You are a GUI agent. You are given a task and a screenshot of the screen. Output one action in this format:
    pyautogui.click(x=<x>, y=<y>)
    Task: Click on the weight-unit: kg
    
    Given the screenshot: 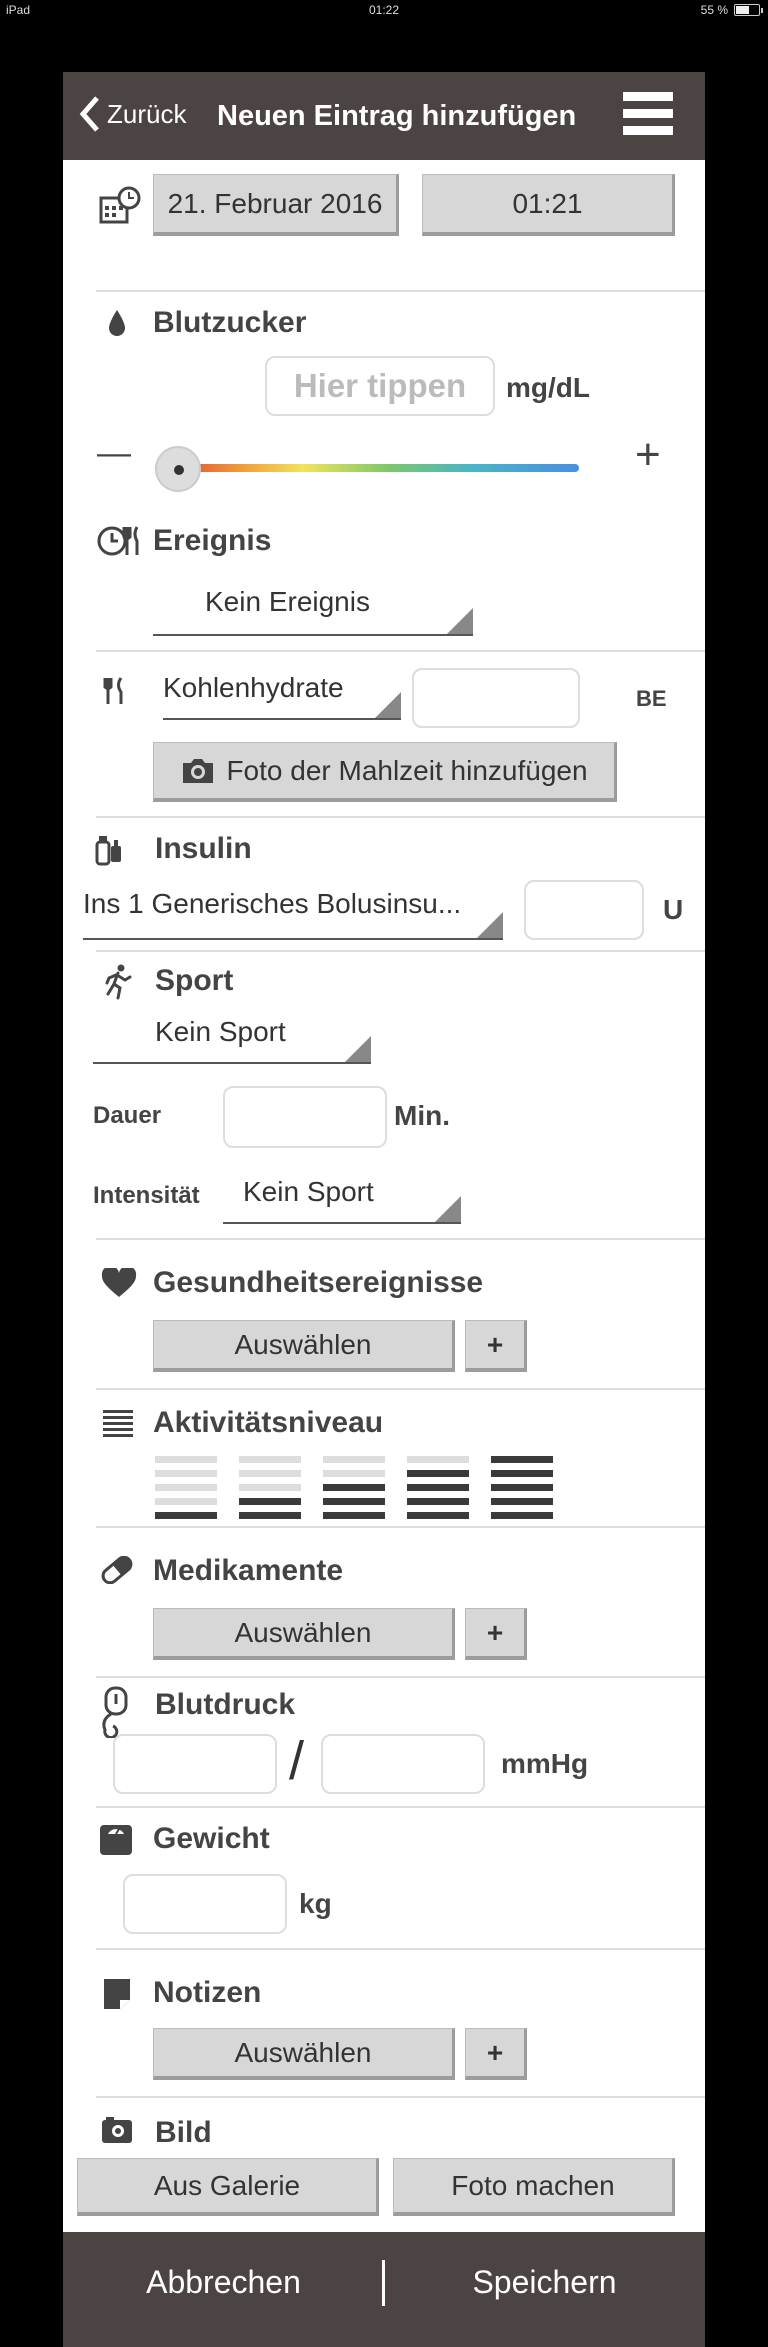 What is the action you would take?
    pyautogui.click(x=315, y=1903)
    